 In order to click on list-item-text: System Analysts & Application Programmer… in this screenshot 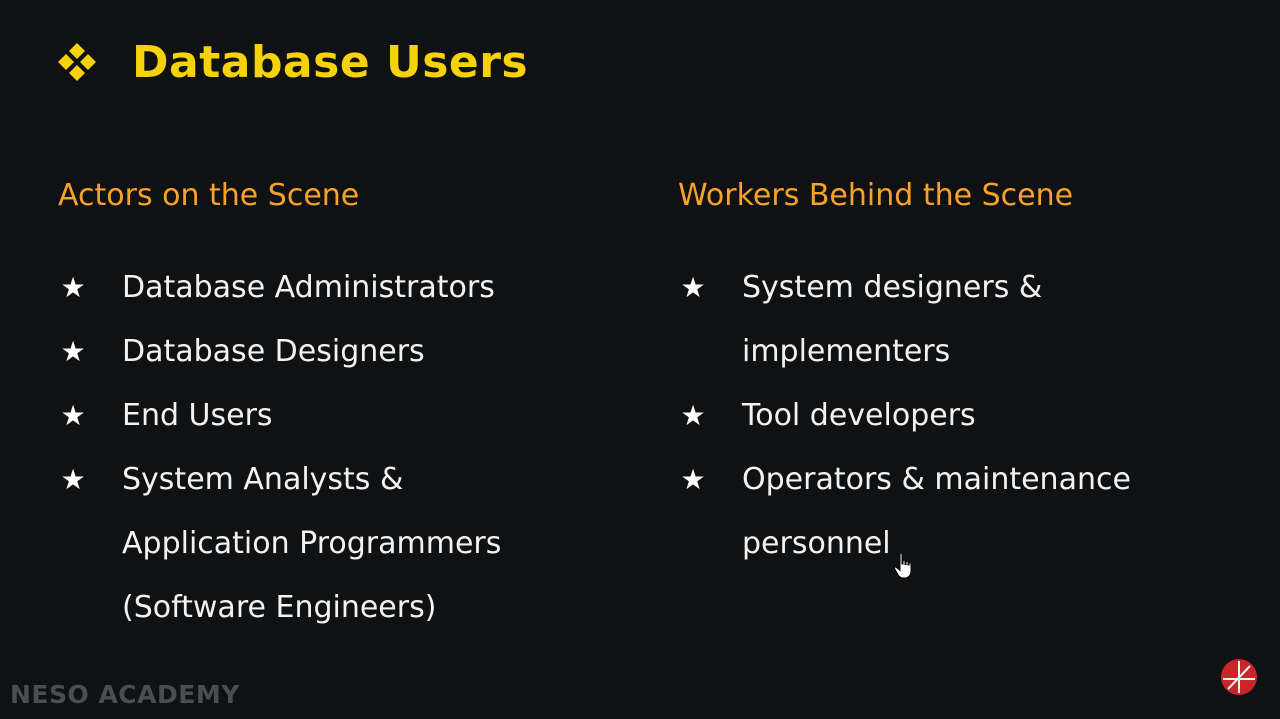, I will do `click(312, 543)`.